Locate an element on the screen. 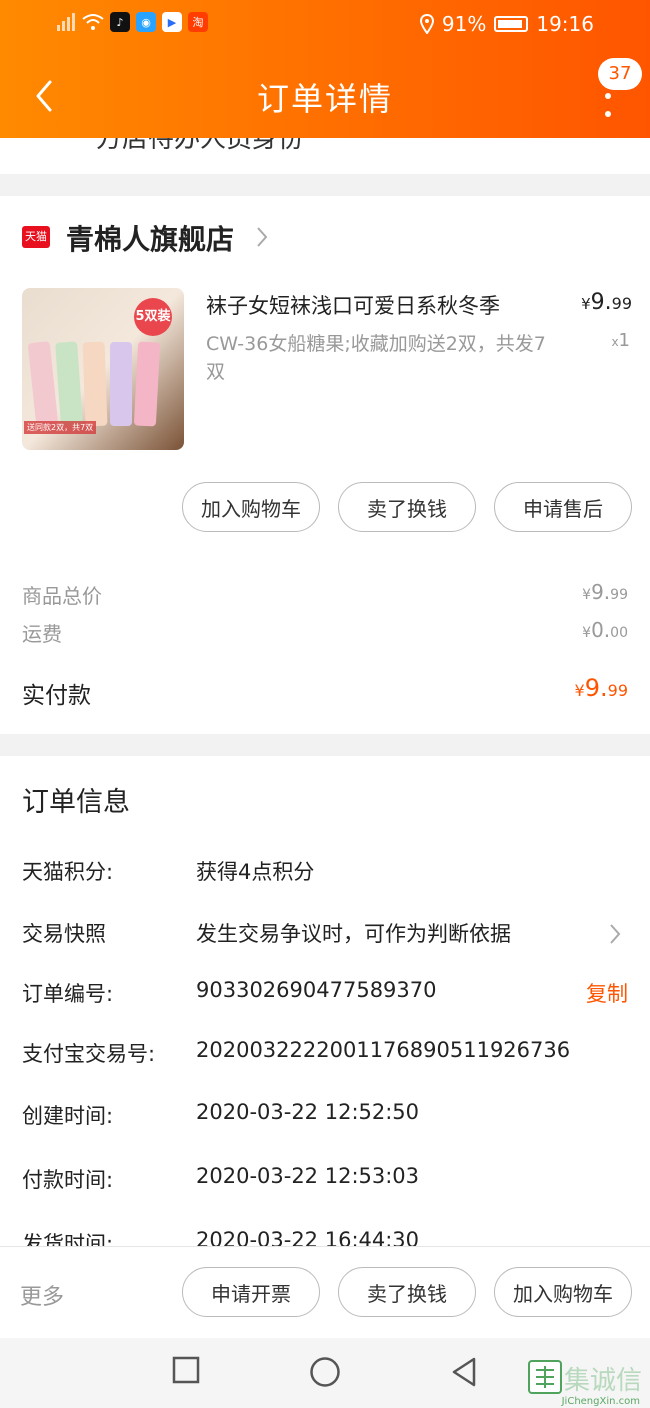 The width and height of the screenshot is (650, 1408). info-value: 2020-03-22 16:44:30 is located at coordinates (308, 1237).